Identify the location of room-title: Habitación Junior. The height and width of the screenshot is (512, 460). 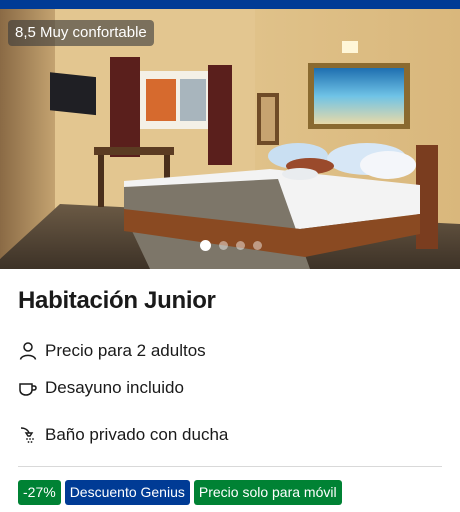
(117, 300).